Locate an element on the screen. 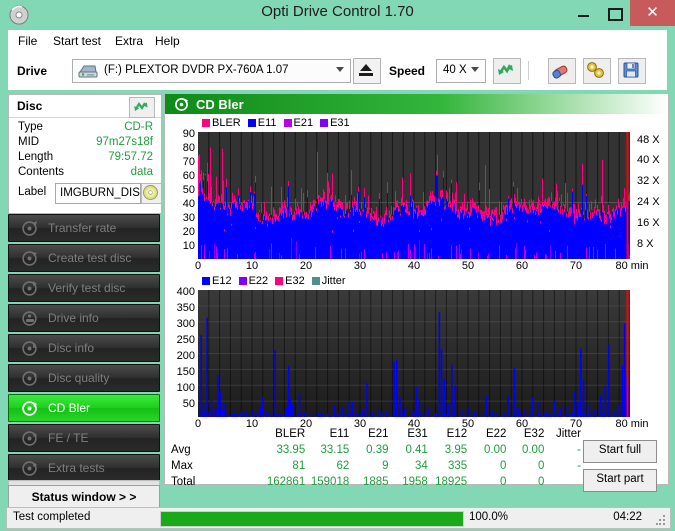 Image resolution: width=675 pixels, height=531 pixels. menu-item-file: File is located at coordinates (27, 41).